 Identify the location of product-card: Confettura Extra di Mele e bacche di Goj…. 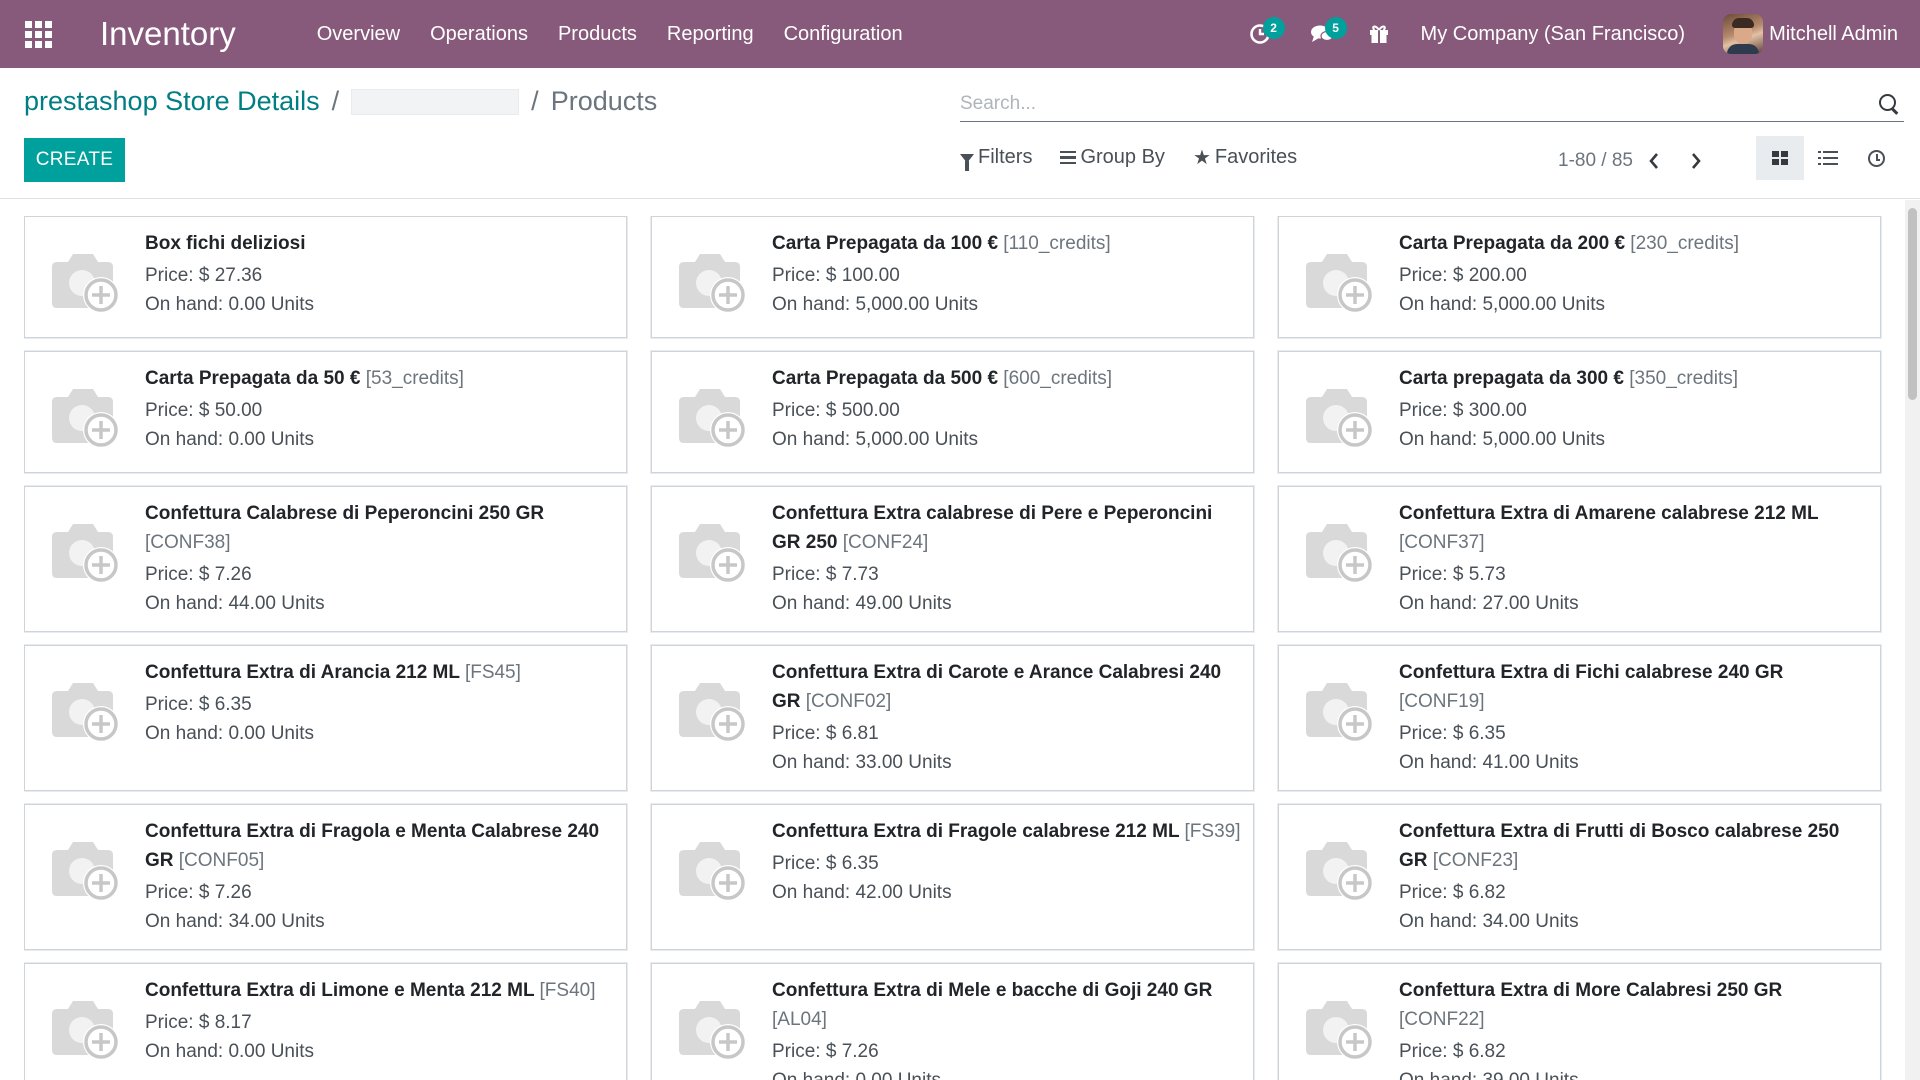
(952, 1021).